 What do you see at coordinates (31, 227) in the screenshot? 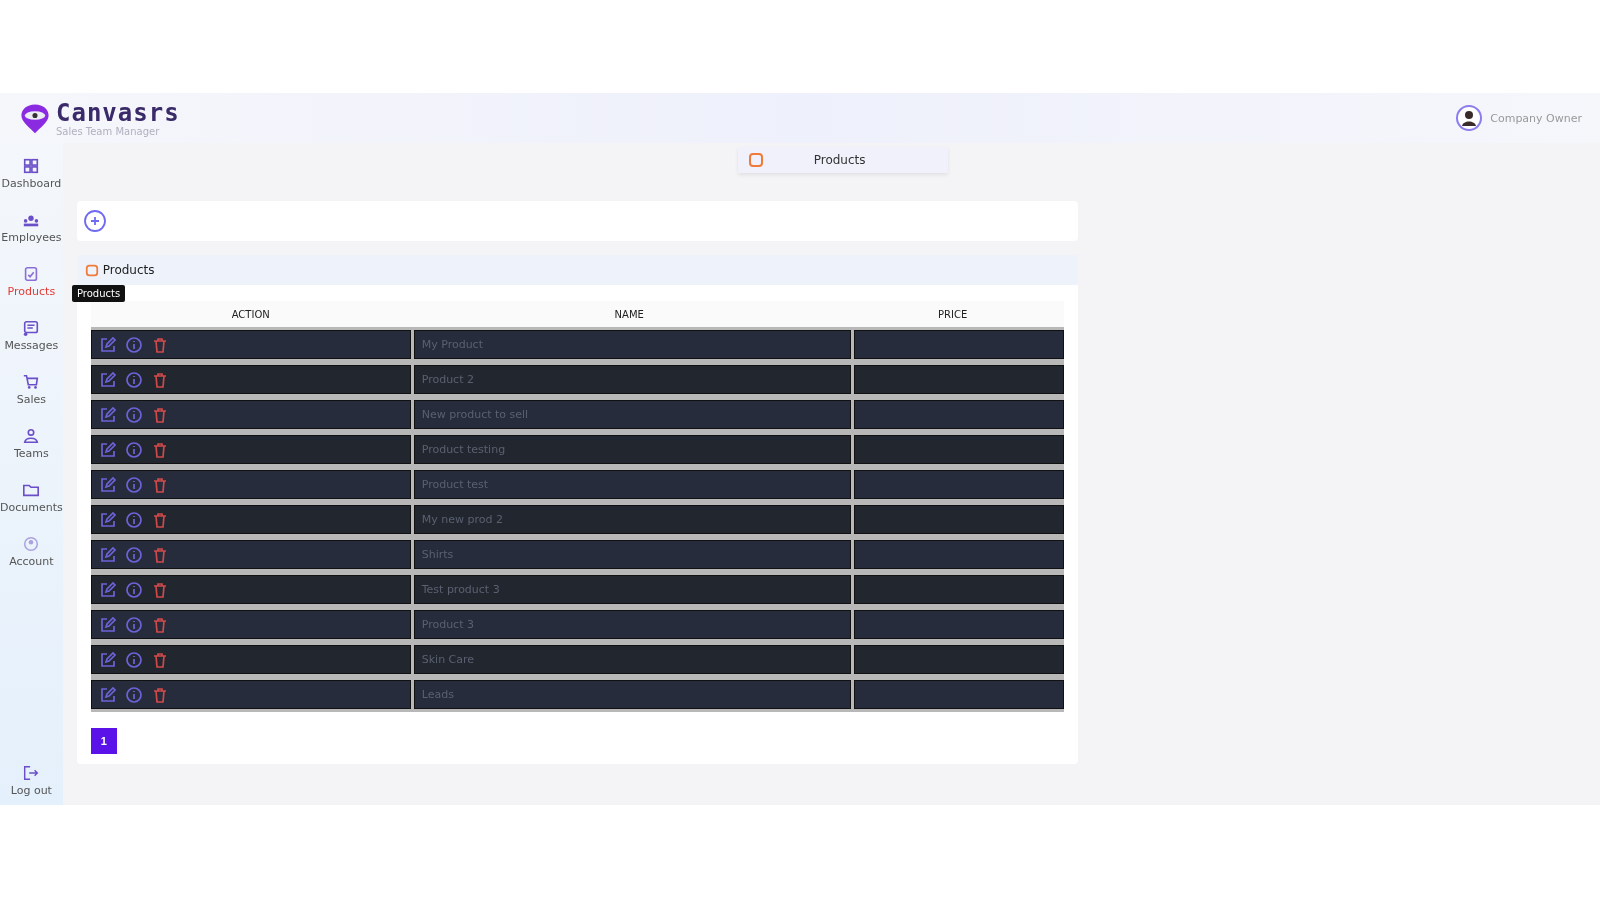
I see `sidebar-item: Employees` at bounding box center [31, 227].